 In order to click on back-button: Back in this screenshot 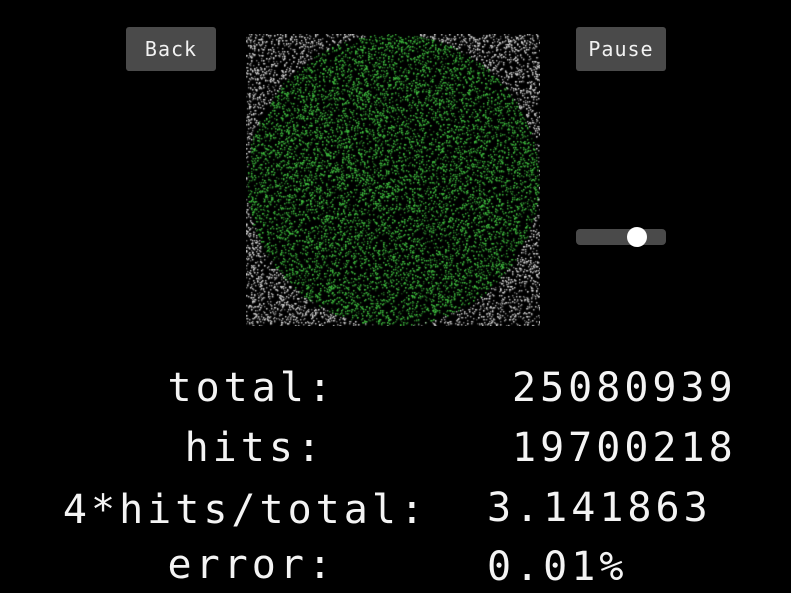, I will do `click(171, 49)`.